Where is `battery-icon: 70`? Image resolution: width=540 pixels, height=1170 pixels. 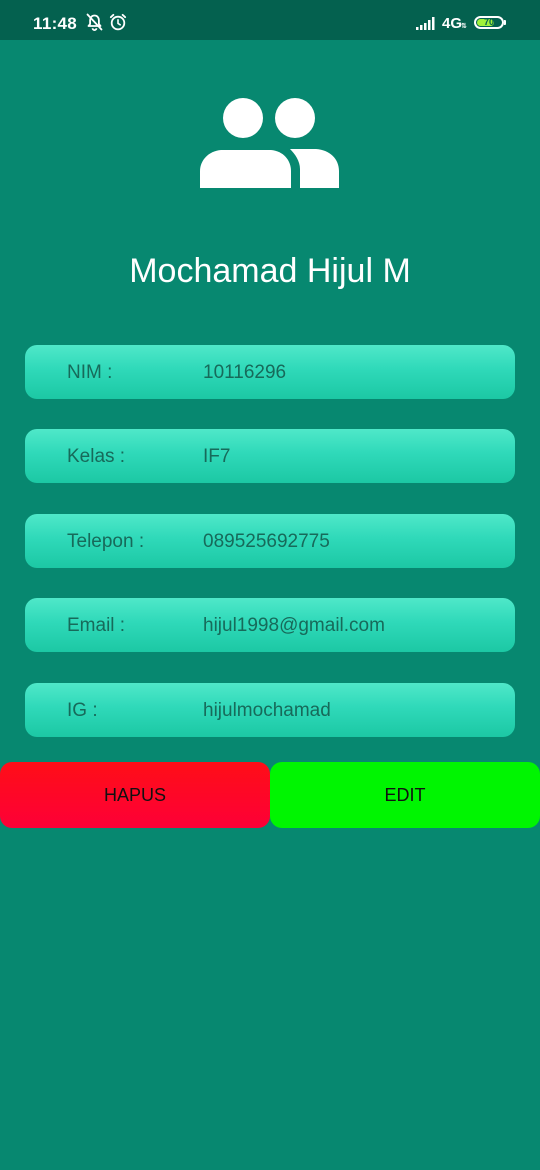
battery-icon: 70 is located at coordinates (489, 22).